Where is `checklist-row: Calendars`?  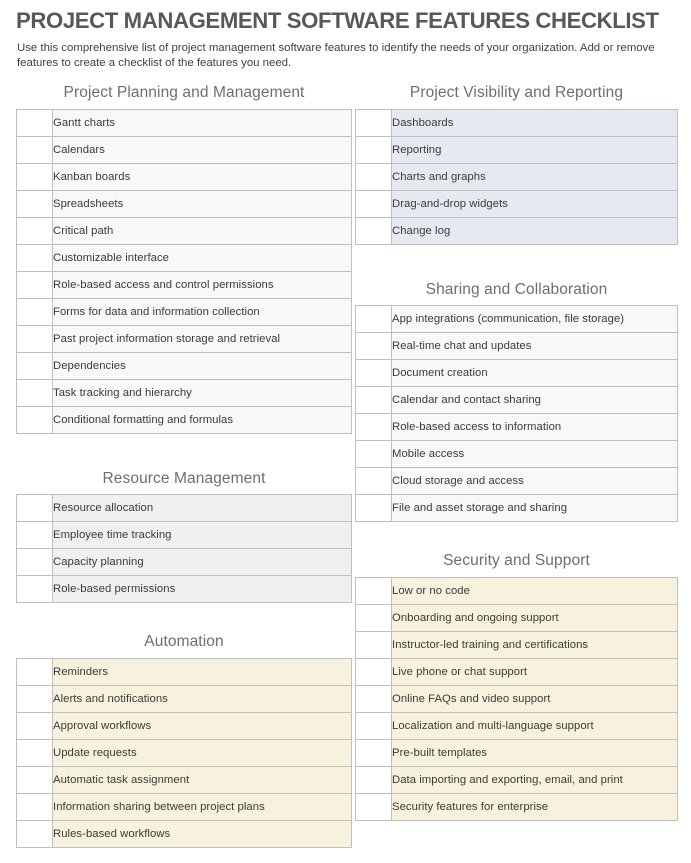
checklist-row: Calendars is located at coordinates (184, 149).